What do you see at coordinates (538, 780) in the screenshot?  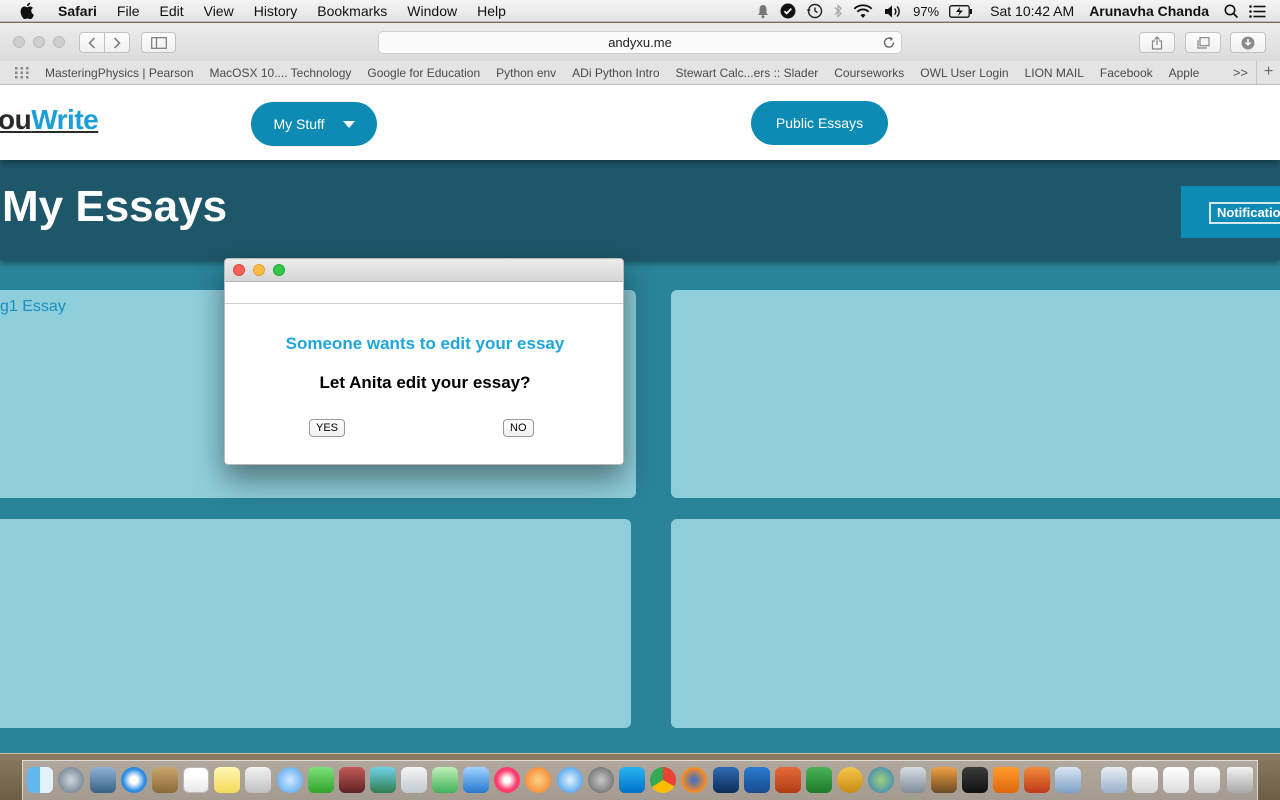 I see `ibooks-icon` at bounding box center [538, 780].